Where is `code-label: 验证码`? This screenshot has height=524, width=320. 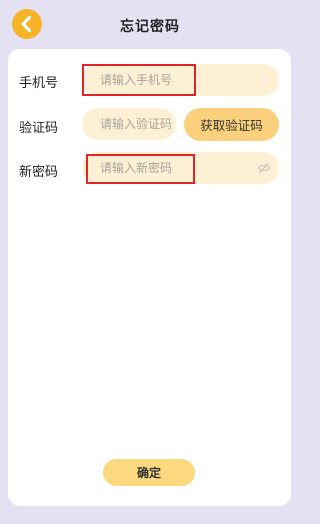
code-label: 验证码 is located at coordinates (39, 128).